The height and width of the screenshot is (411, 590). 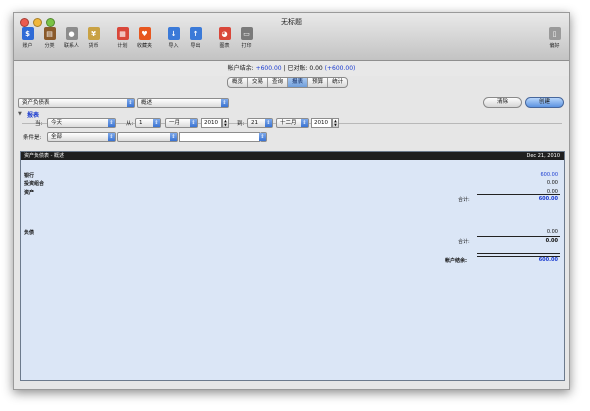 I want to click on report-date: Dec 21, 2010, so click(x=543, y=156).